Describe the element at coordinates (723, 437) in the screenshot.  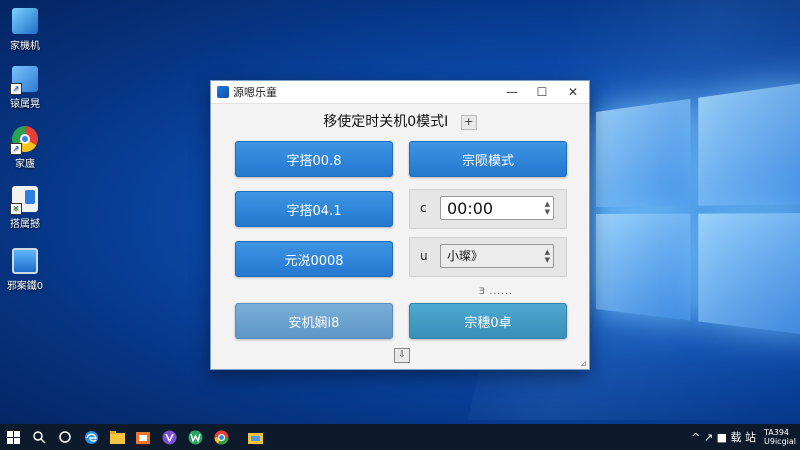
I see `tray-icons: ^ ↗ ■ 载 站` at that location.